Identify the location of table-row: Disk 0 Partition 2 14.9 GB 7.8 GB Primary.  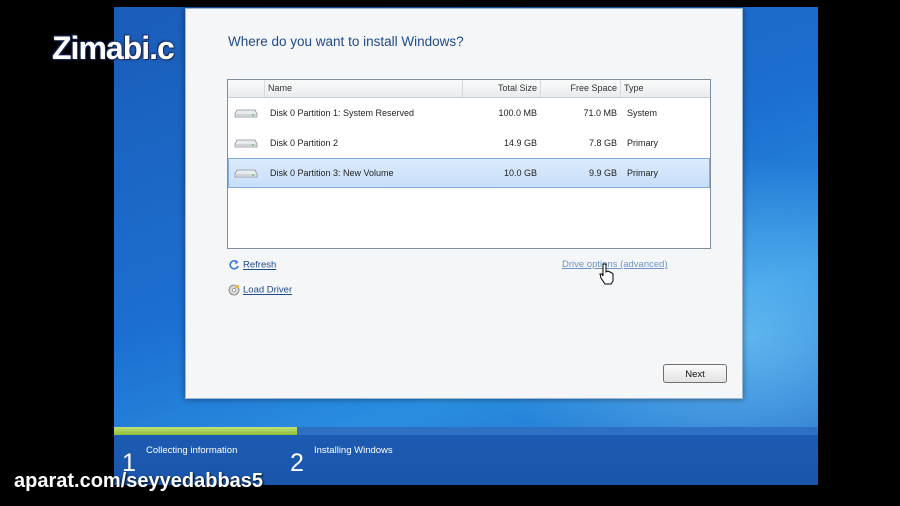
(469, 143).